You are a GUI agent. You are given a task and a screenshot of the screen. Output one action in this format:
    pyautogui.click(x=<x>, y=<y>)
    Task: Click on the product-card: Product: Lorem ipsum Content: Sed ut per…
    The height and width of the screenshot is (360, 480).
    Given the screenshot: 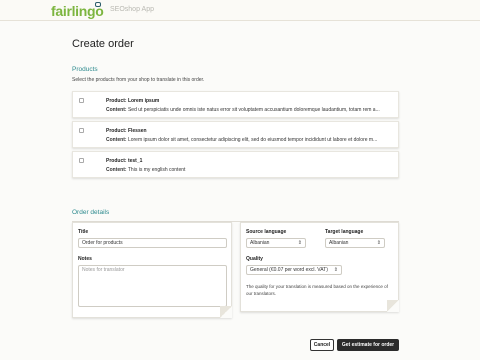 What is the action you would take?
    pyautogui.click(x=235, y=104)
    